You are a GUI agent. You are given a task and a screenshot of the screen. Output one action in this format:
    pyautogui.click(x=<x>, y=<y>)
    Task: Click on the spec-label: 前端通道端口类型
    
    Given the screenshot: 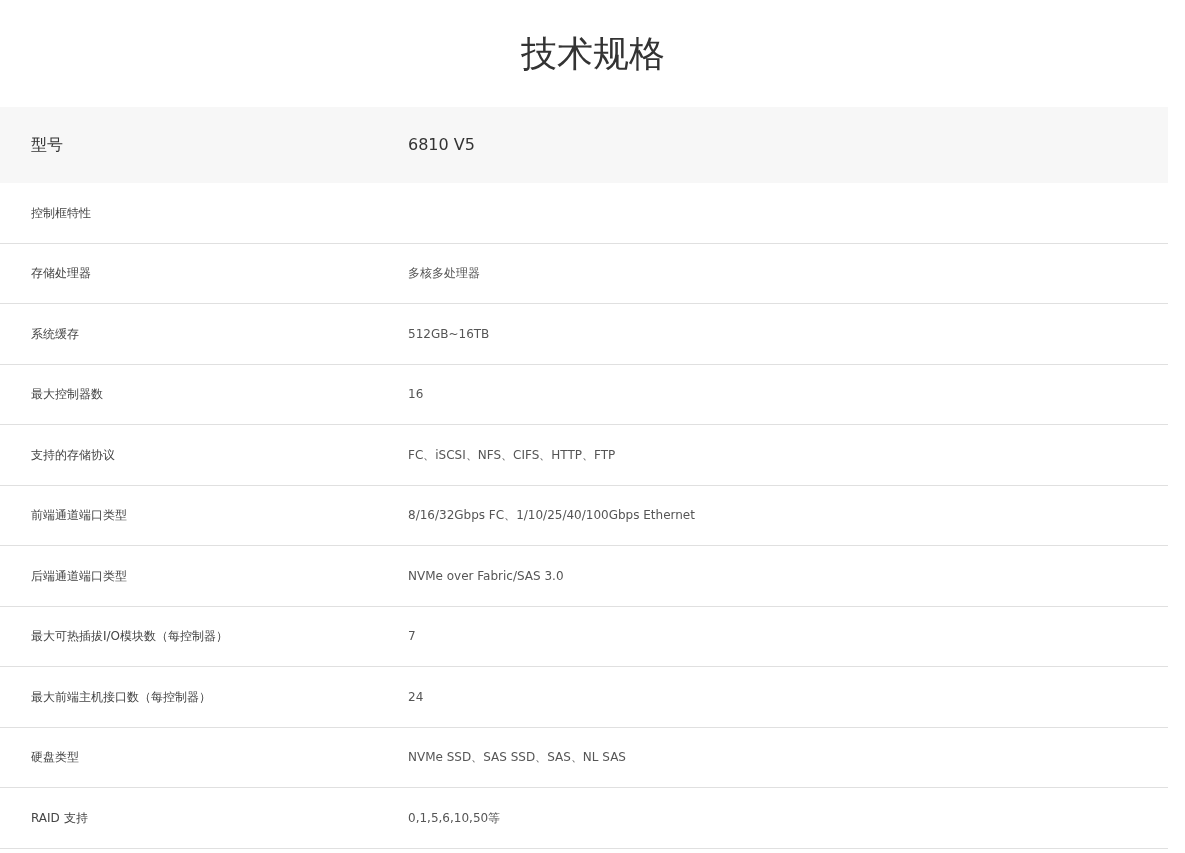 What is the action you would take?
    pyautogui.click(x=79, y=516)
    